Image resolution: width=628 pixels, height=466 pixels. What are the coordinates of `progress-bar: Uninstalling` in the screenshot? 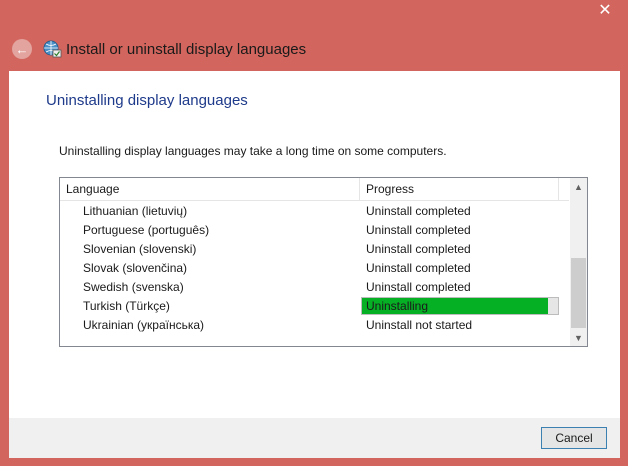 It's located at (460, 306).